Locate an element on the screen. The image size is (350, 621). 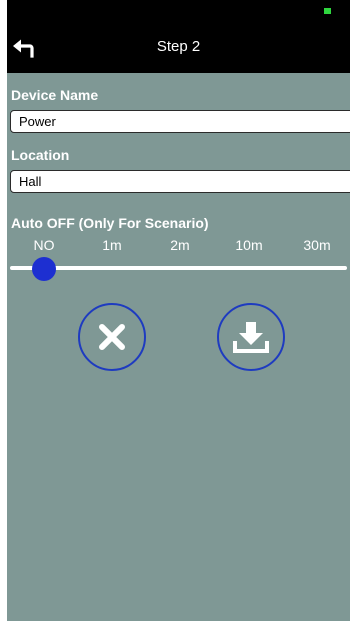
close-icon is located at coordinates (112, 337).